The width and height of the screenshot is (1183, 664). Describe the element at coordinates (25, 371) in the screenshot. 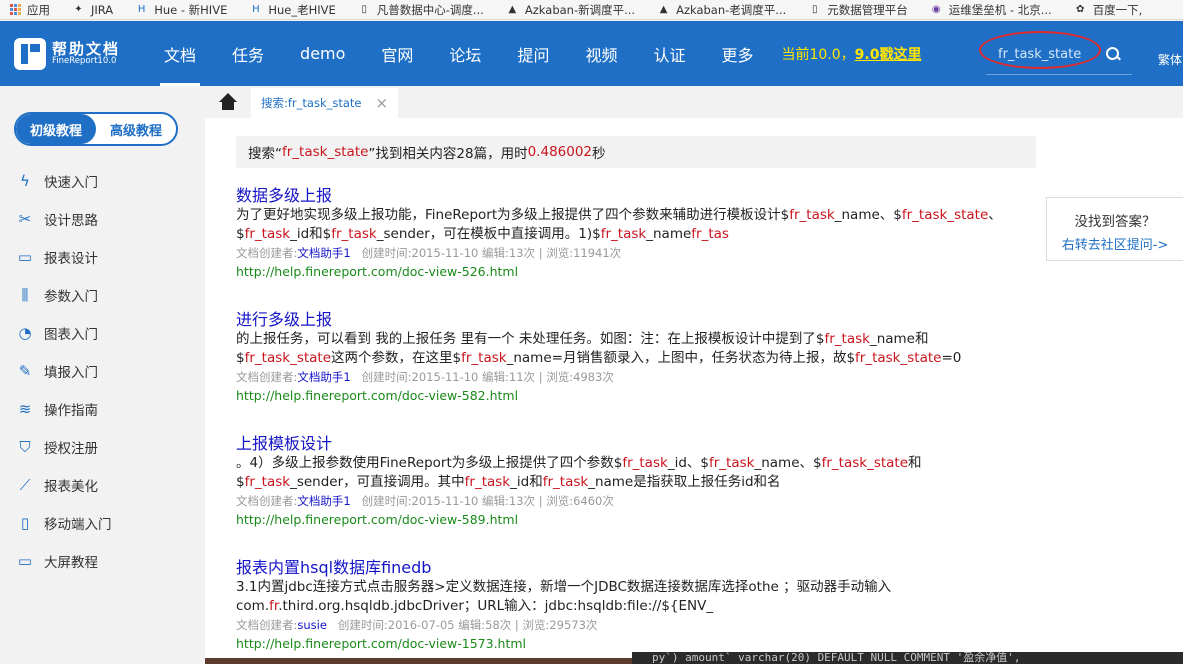

I see `edit-icon: ✎` at that location.